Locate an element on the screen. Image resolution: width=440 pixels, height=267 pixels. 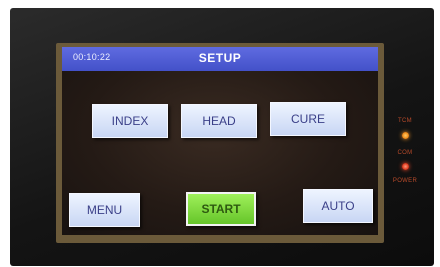
power-label: POWER is located at coordinates (405, 181).